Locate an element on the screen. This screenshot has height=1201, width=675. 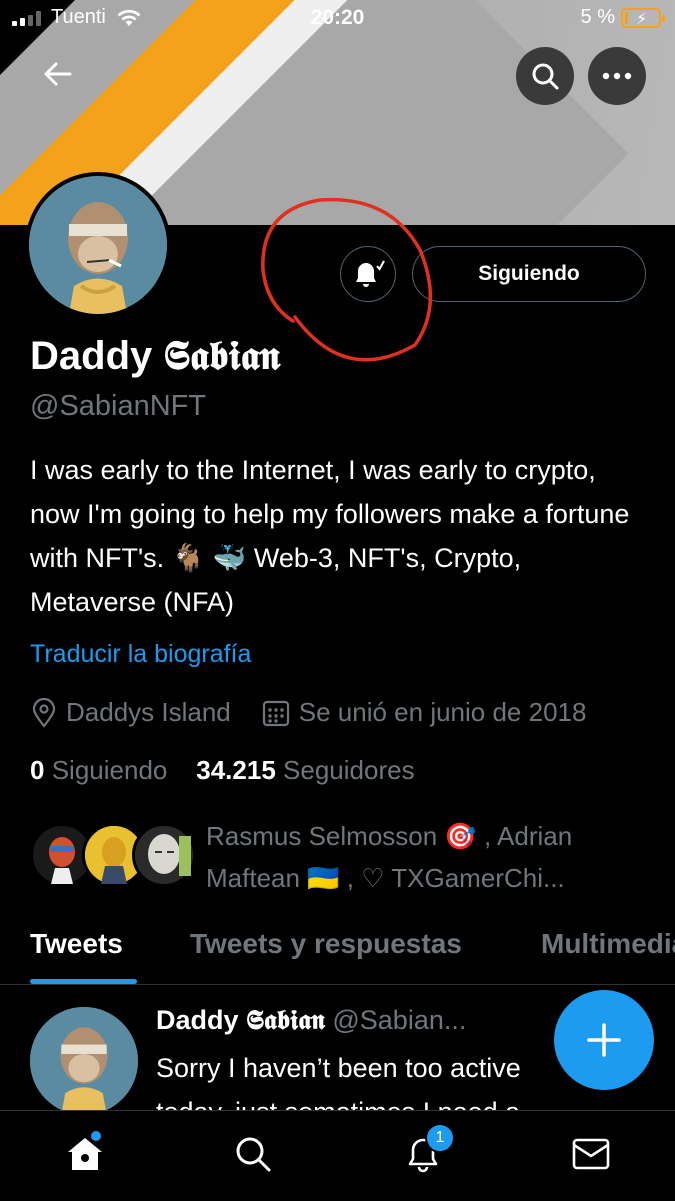
back-button is located at coordinates (58, 74).